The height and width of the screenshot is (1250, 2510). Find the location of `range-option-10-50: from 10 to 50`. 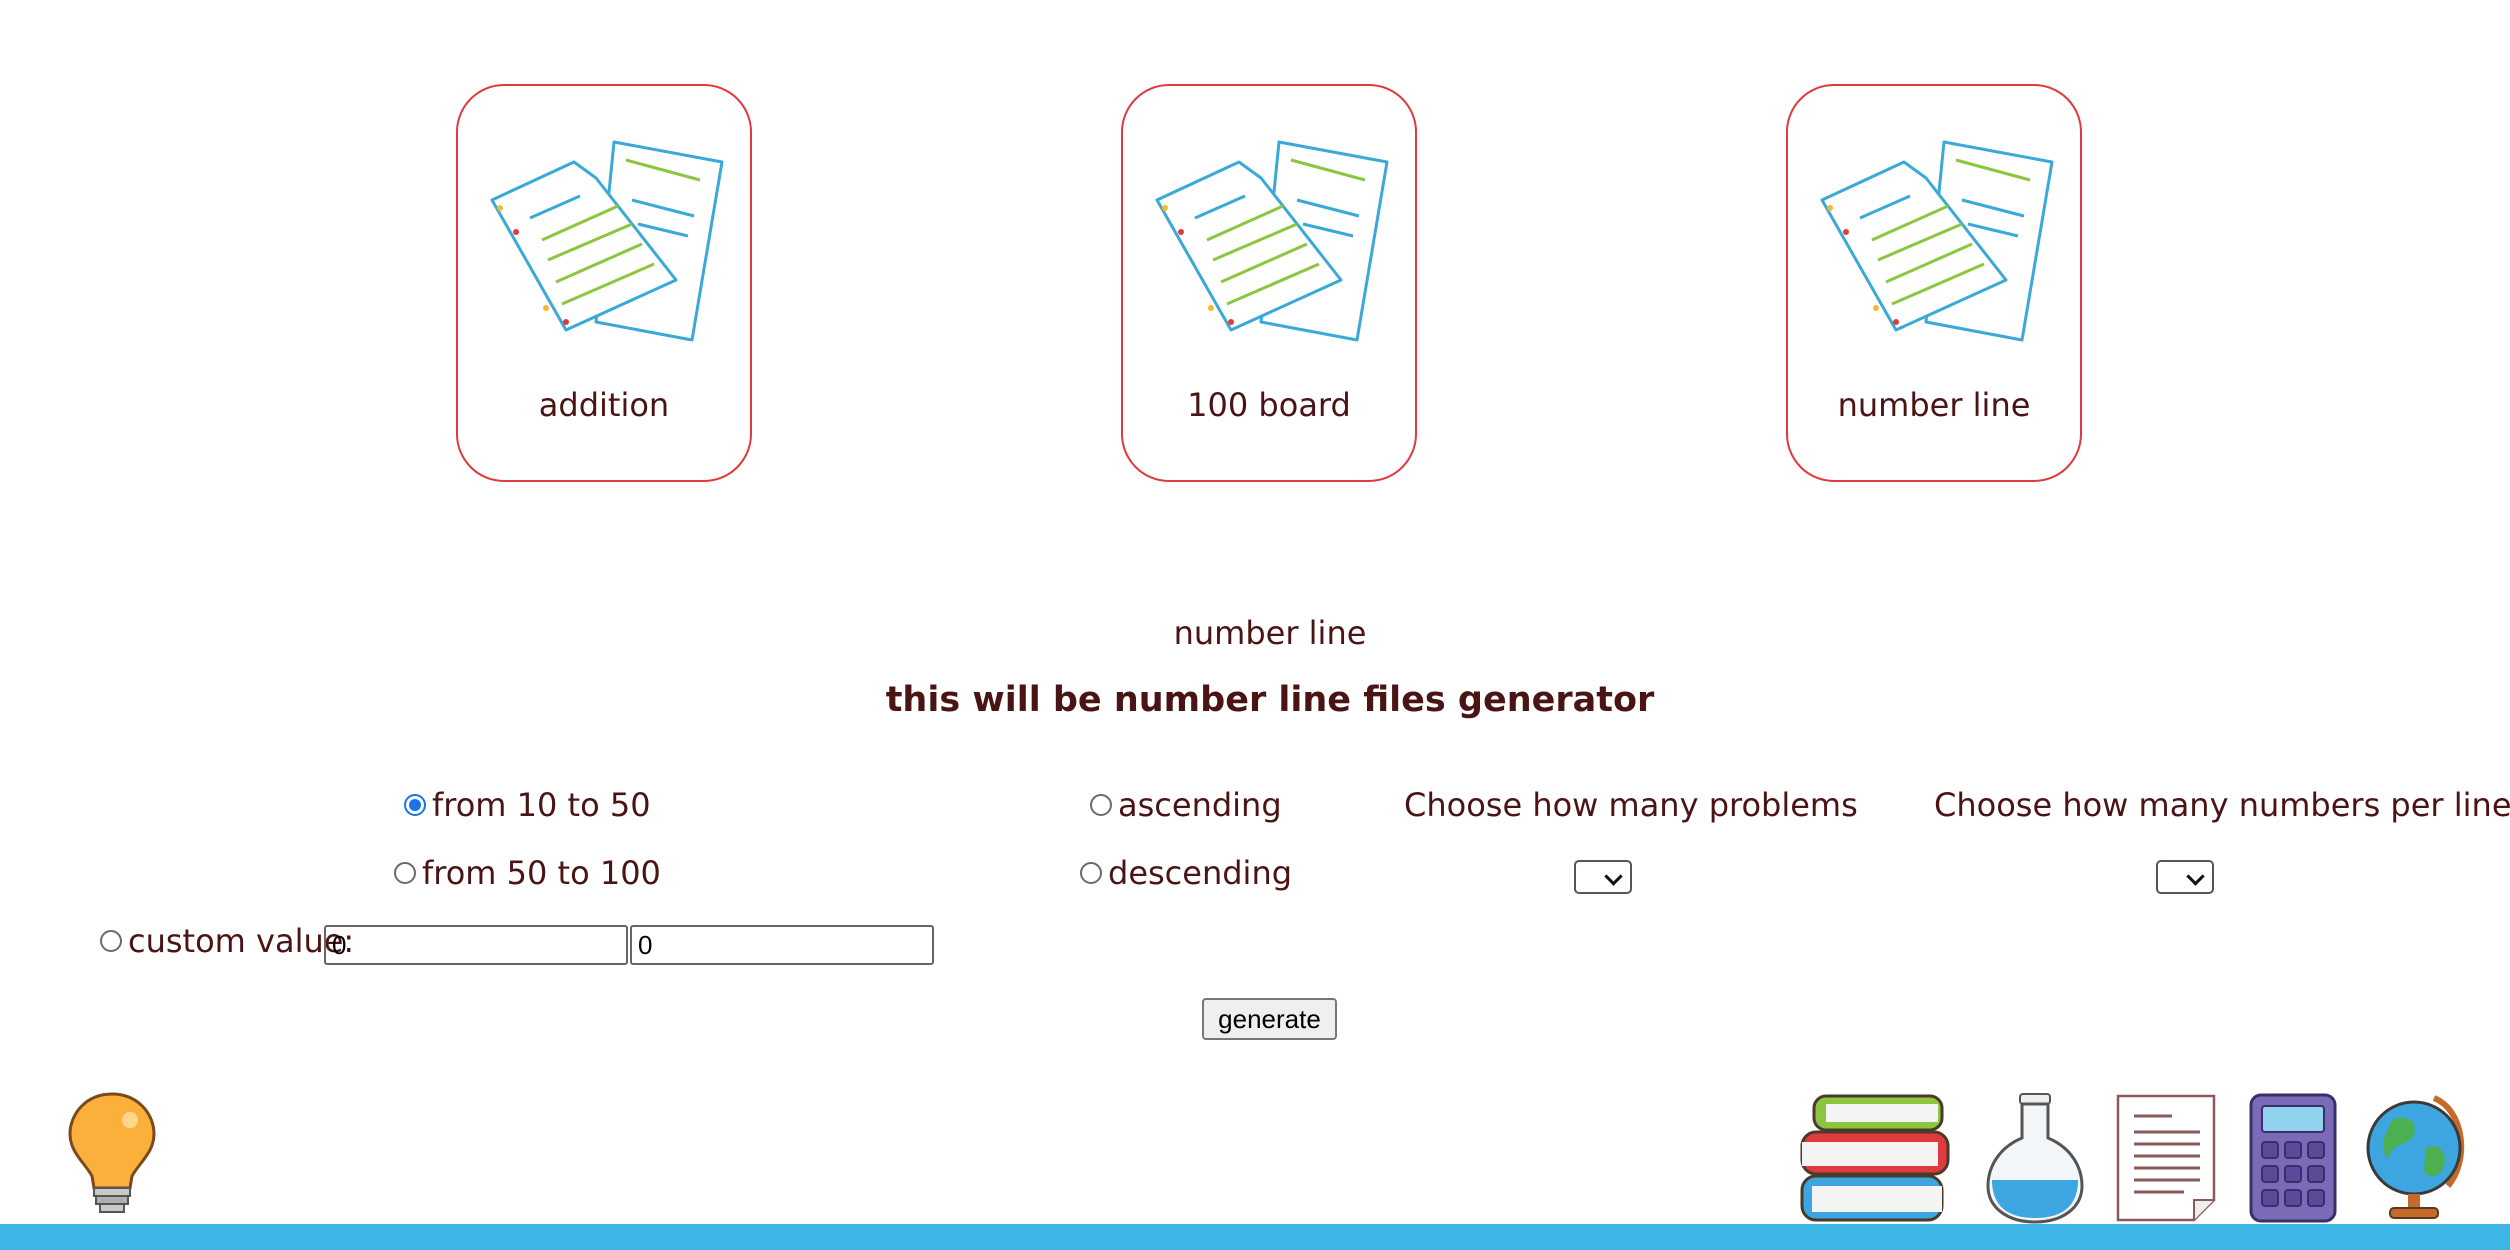

range-option-10-50: from 10 to 50 is located at coordinates (527, 805).